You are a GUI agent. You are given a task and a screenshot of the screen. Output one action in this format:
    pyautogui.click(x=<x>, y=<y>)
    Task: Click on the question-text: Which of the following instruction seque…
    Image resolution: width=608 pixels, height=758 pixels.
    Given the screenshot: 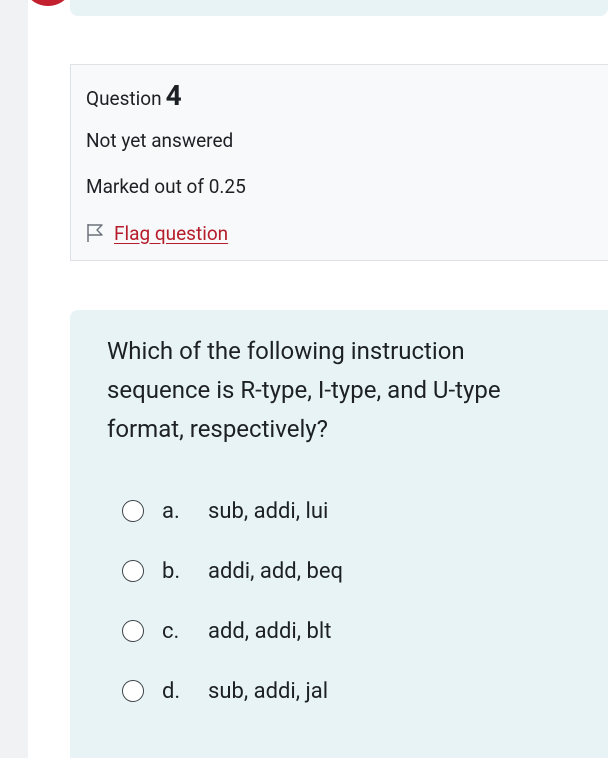 What is the action you would take?
    pyautogui.click(x=304, y=390)
    